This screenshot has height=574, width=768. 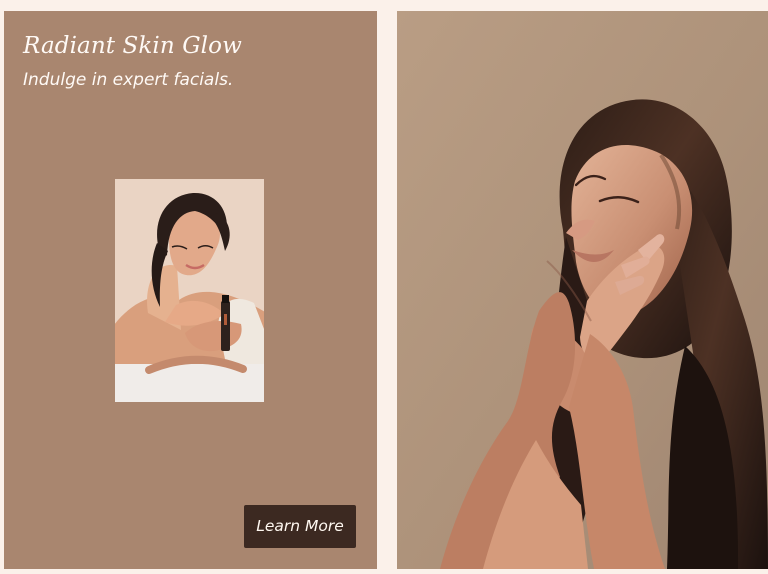 I want to click on skincare-model-image, so click(x=189, y=290).